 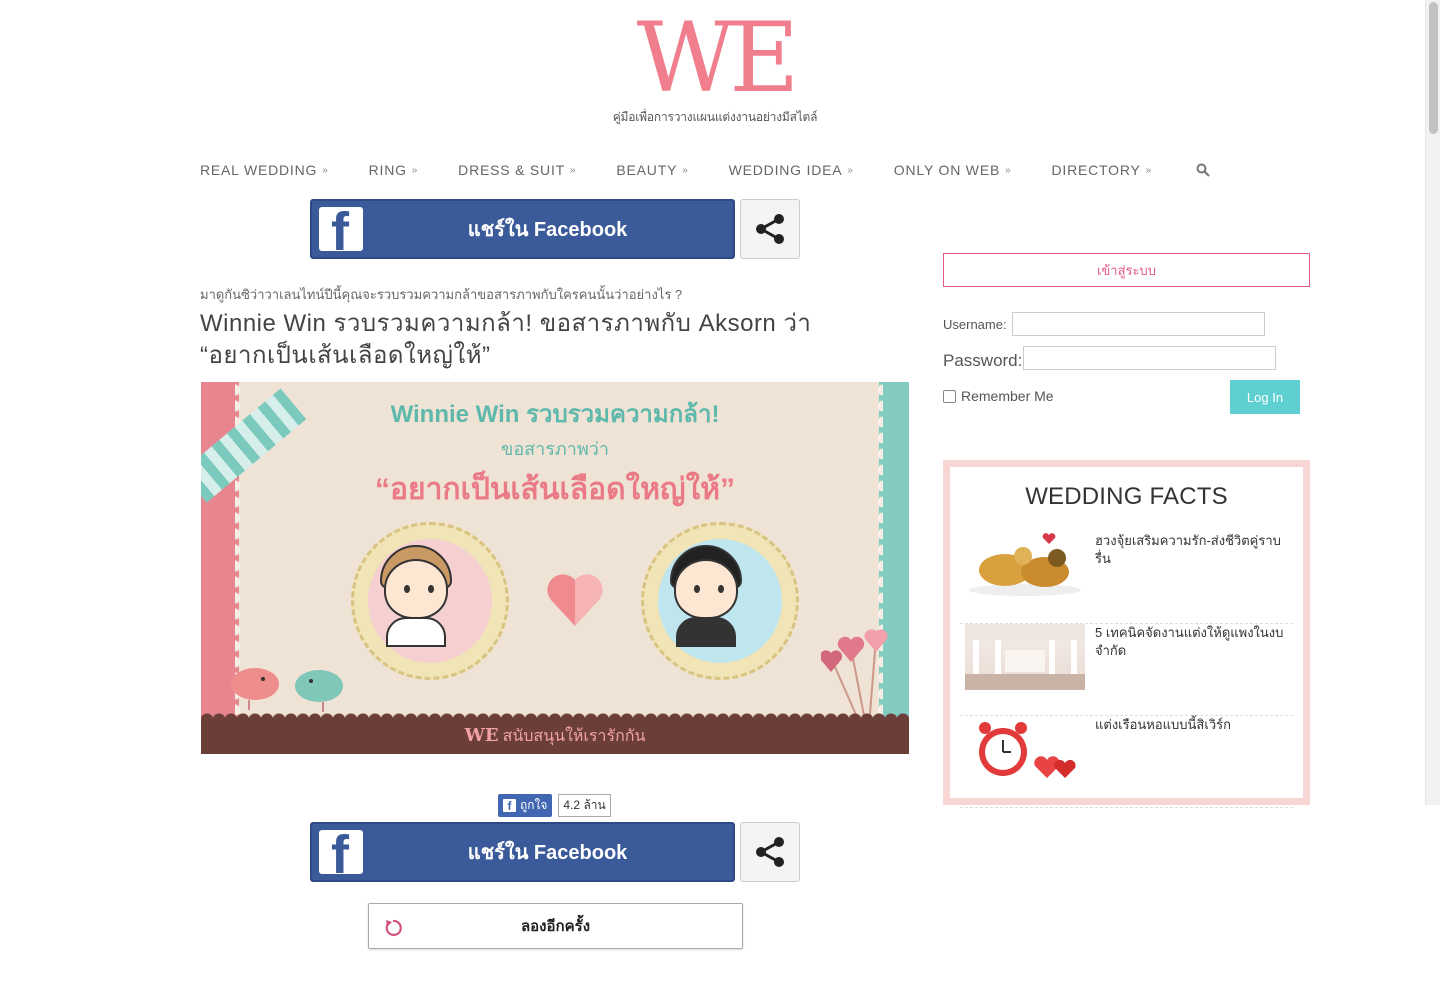 What do you see at coordinates (949, 396) in the screenshot?
I see `remember-me-checkbox` at bounding box center [949, 396].